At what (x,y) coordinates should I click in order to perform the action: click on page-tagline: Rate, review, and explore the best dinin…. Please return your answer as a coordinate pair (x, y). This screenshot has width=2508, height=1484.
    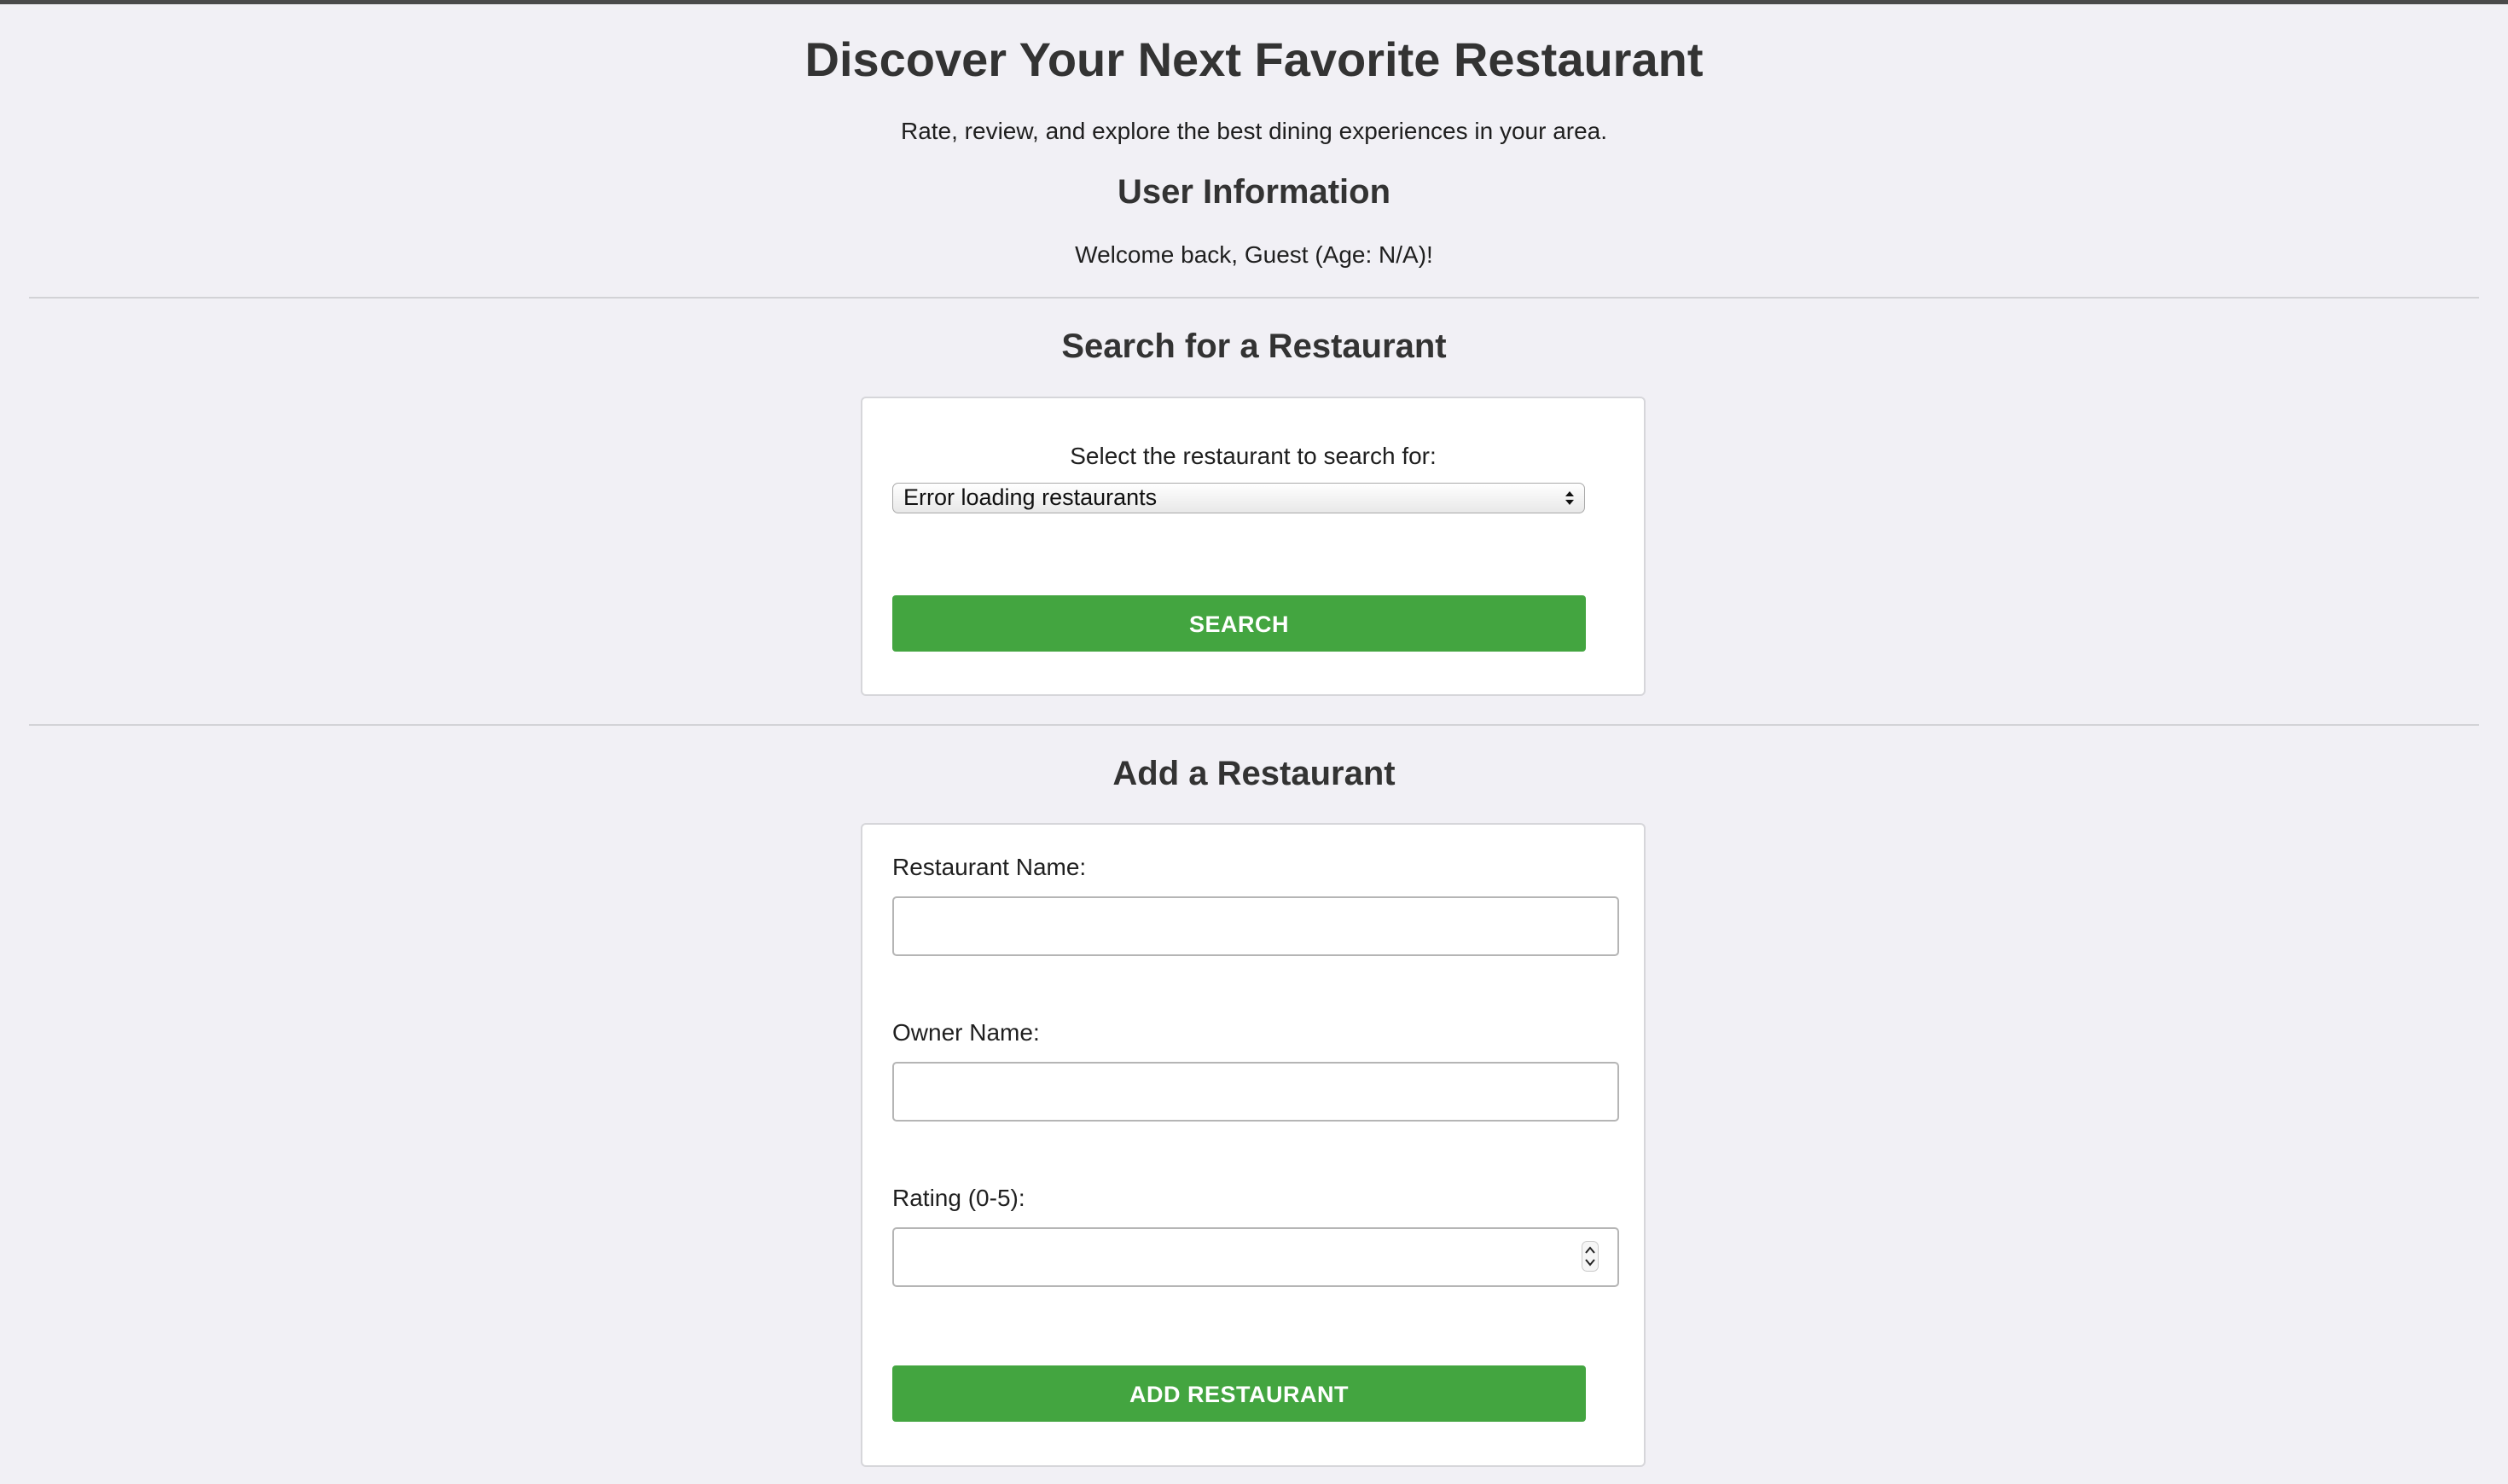
    Looking at the image, I should click on (1254, 131).